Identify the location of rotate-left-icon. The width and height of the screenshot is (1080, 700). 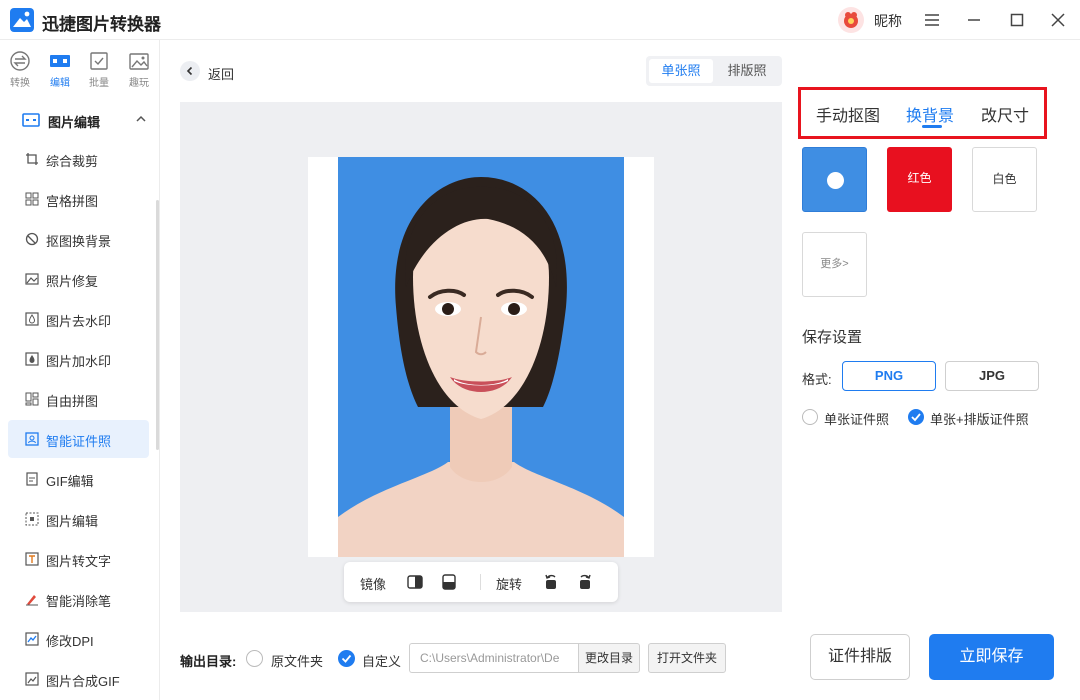
(551, 582).